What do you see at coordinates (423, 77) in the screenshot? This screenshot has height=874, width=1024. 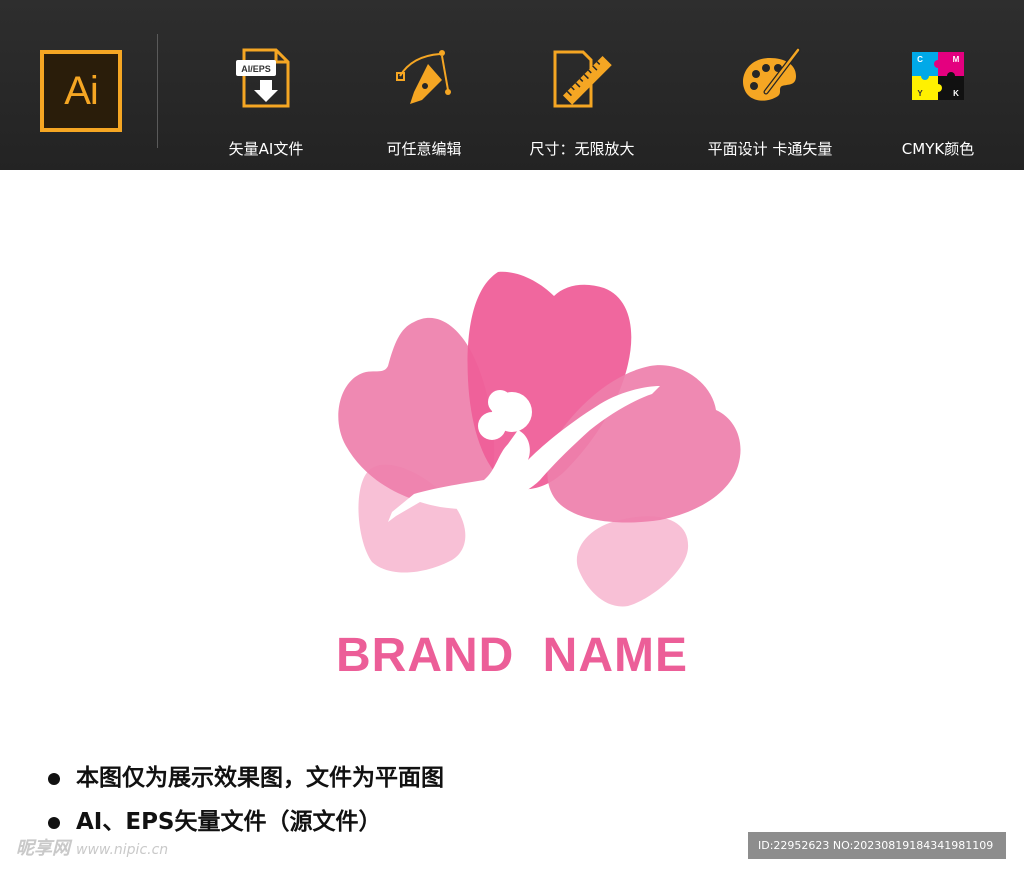 I see `pen-tool-icon` at bounding box center [423, 77].